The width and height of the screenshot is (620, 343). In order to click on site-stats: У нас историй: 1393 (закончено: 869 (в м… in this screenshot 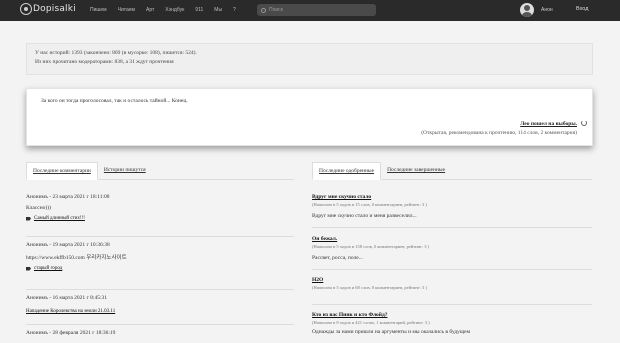, I will do `click(309, 59)`.